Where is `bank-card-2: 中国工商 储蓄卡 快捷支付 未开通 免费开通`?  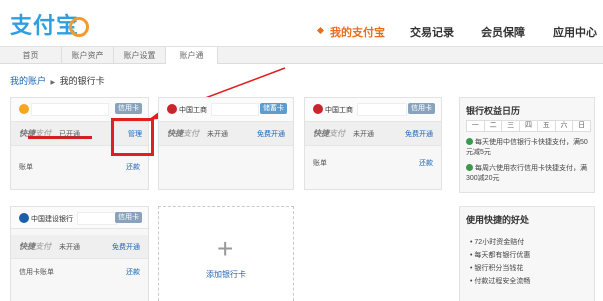 bank-card-2: 中国工商 储蓄卡 快捷支付 未开通 免费开通 is located at coordinates (226, 143).